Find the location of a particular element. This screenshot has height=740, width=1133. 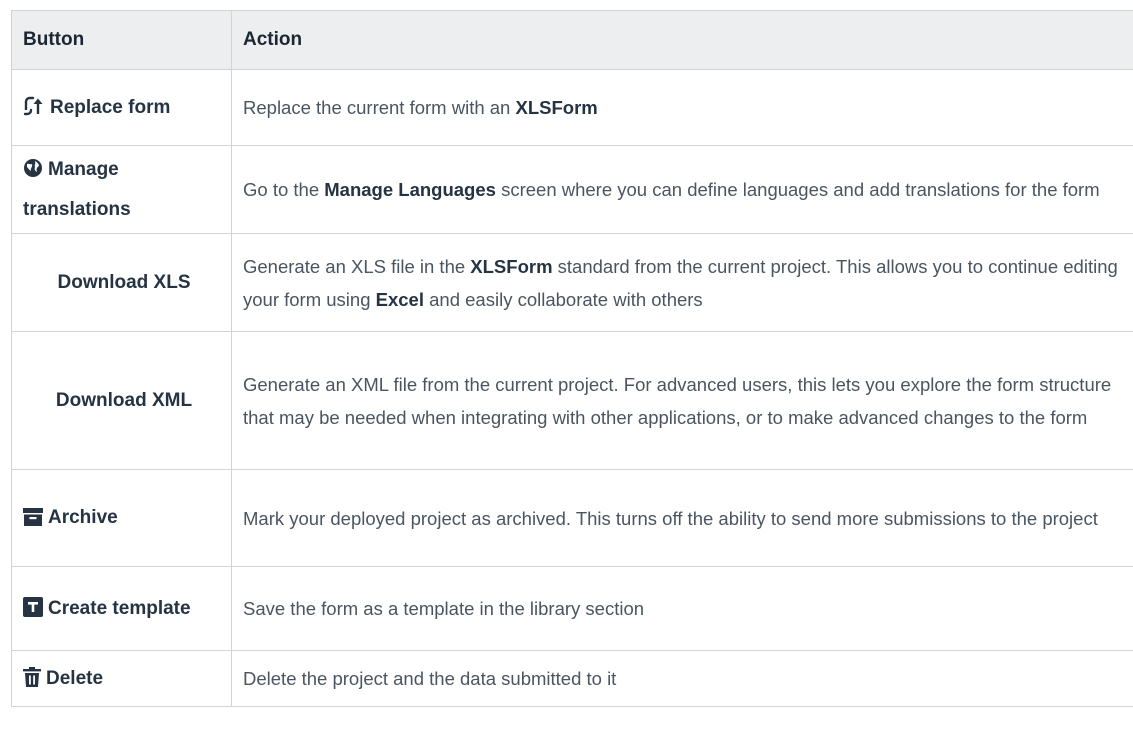

action-text-bold: Manage Languages is located at coordinates (410, 189).